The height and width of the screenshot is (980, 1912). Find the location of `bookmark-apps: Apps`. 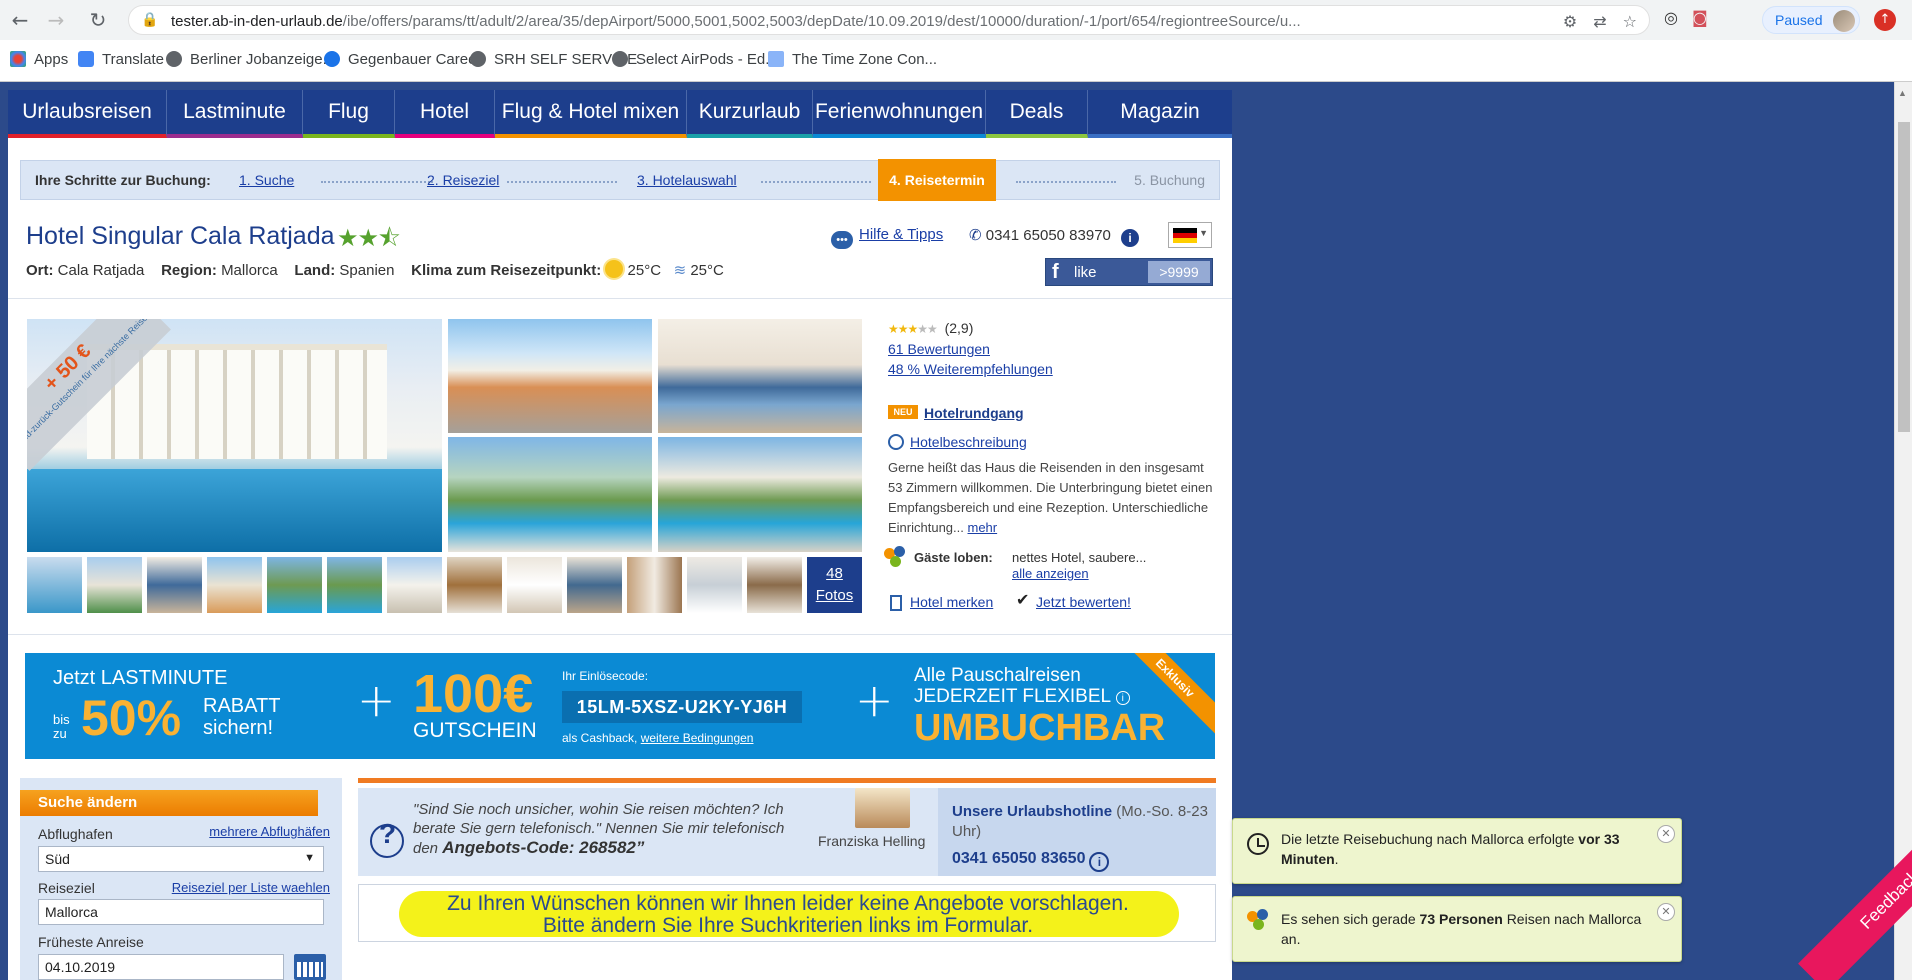

bookmark-apps: Apps is located at coordinates (39, 59).